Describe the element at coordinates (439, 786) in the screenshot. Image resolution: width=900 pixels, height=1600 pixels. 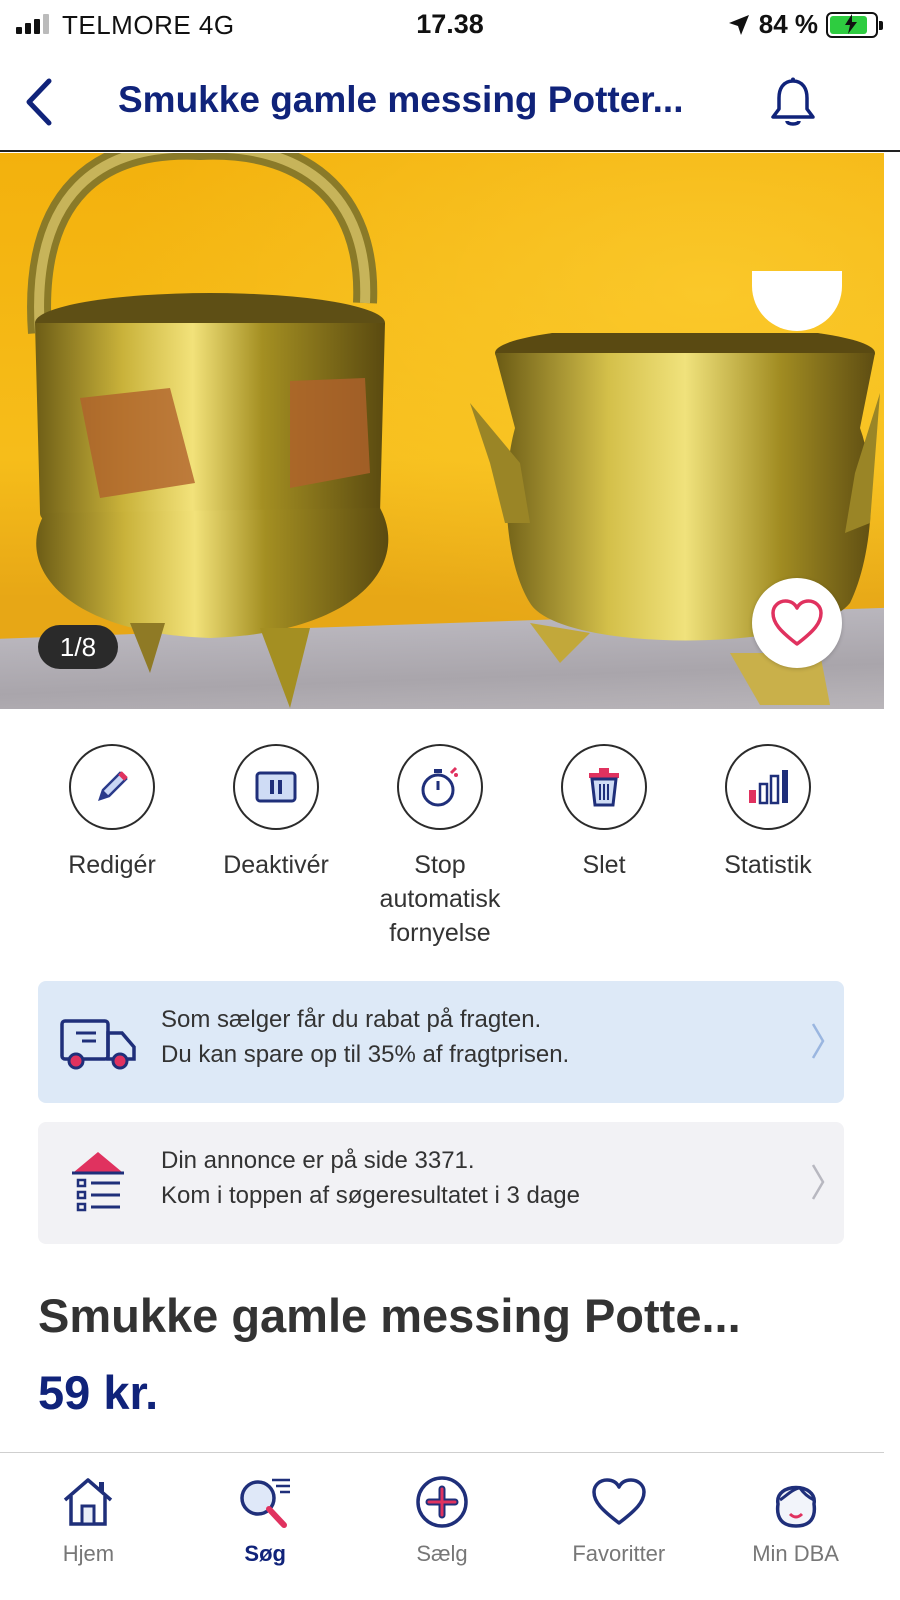
I see `stopwatch-icon` at that location.